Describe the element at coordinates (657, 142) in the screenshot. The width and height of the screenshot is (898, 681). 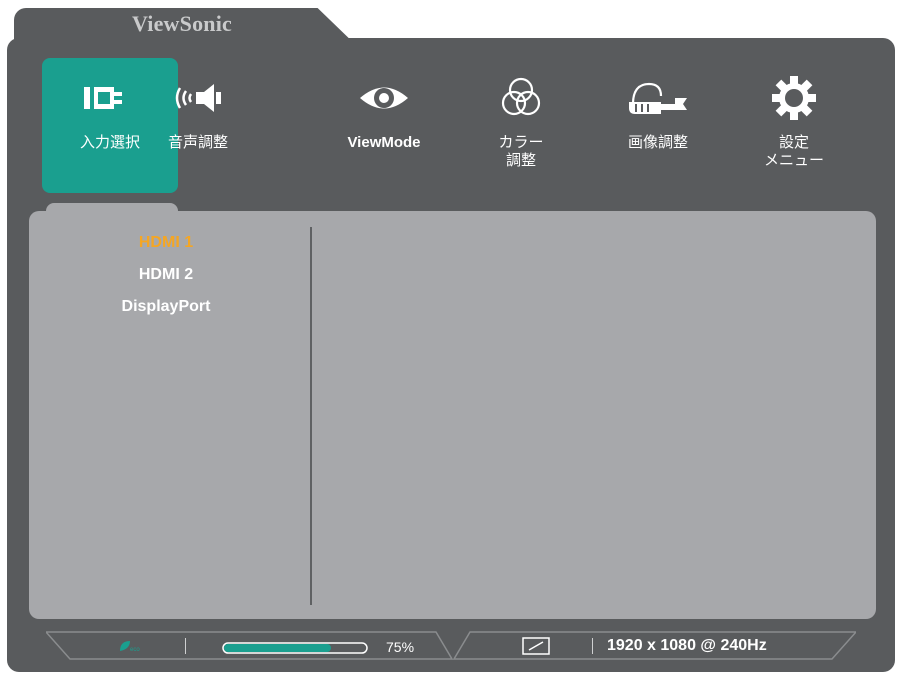
I see `tab-label: 画像調整` at that location.